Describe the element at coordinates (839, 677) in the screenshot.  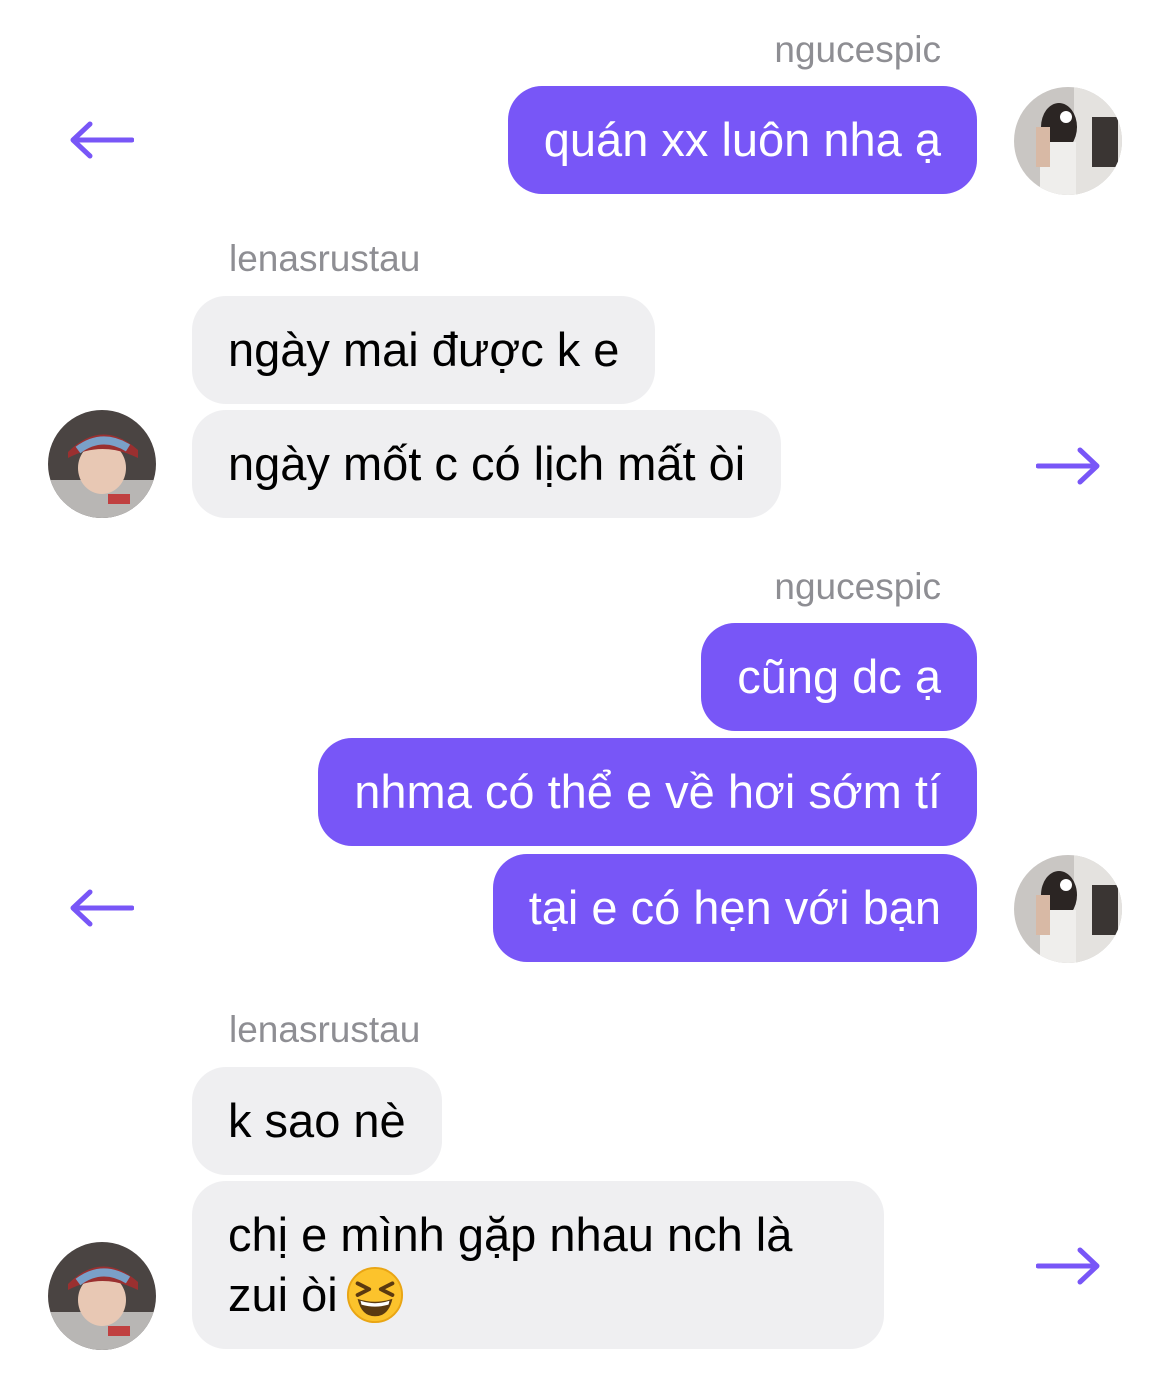
I see `message-bubble: cũng dc ạ` at that location.